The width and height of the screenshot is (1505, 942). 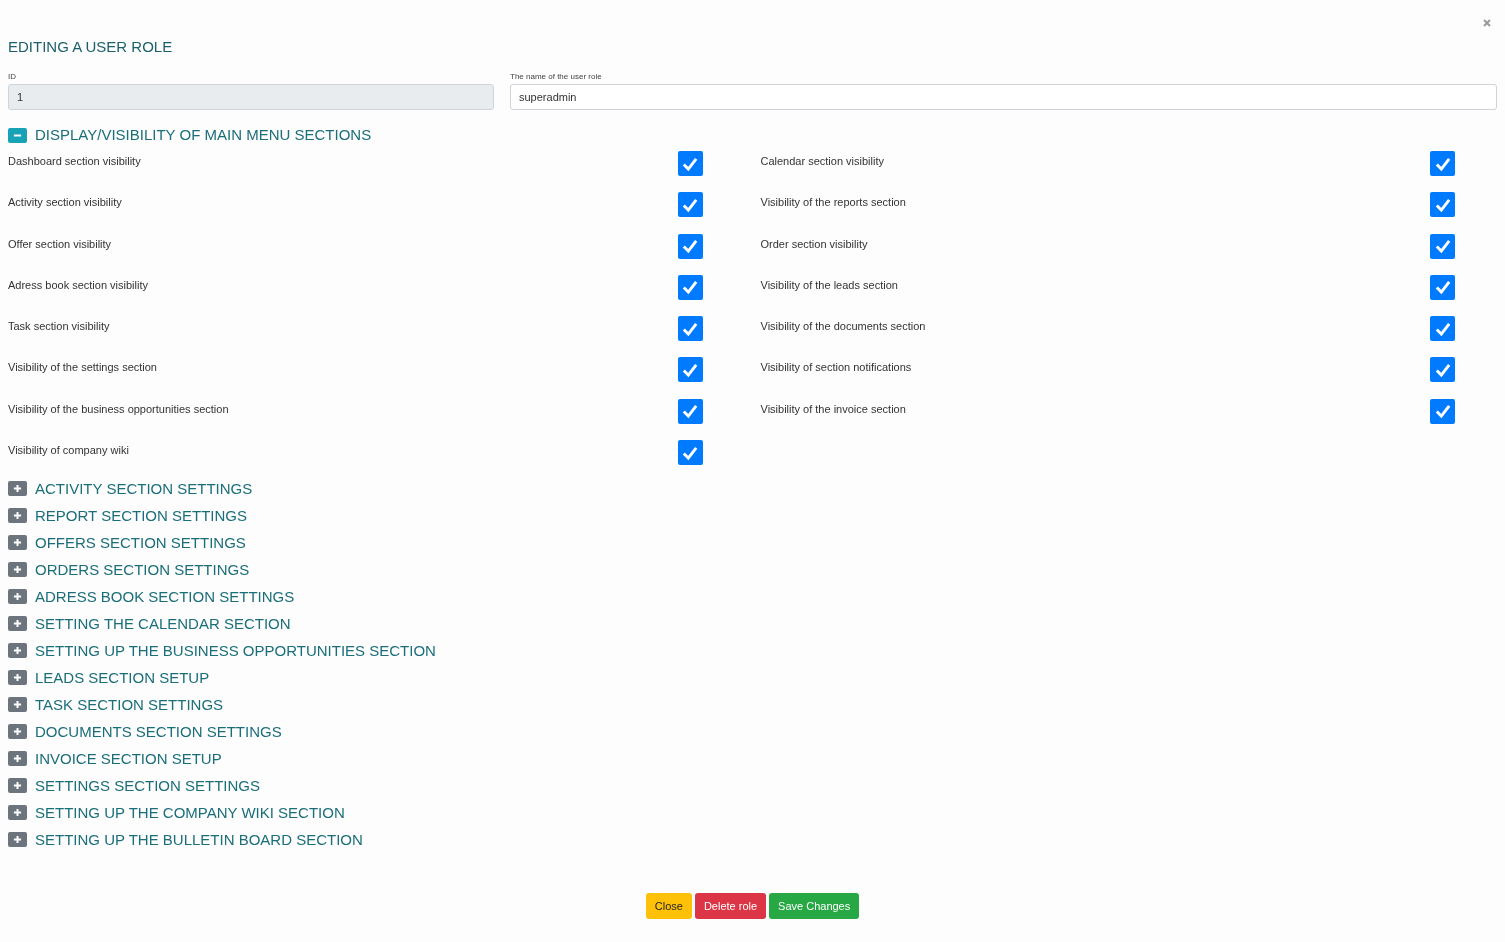 What do you see at coordinates (148, 786) in the screenshot?
I see `section-title: SETTINGS SECTION SETTINGS` at bounding box center [148, 786].